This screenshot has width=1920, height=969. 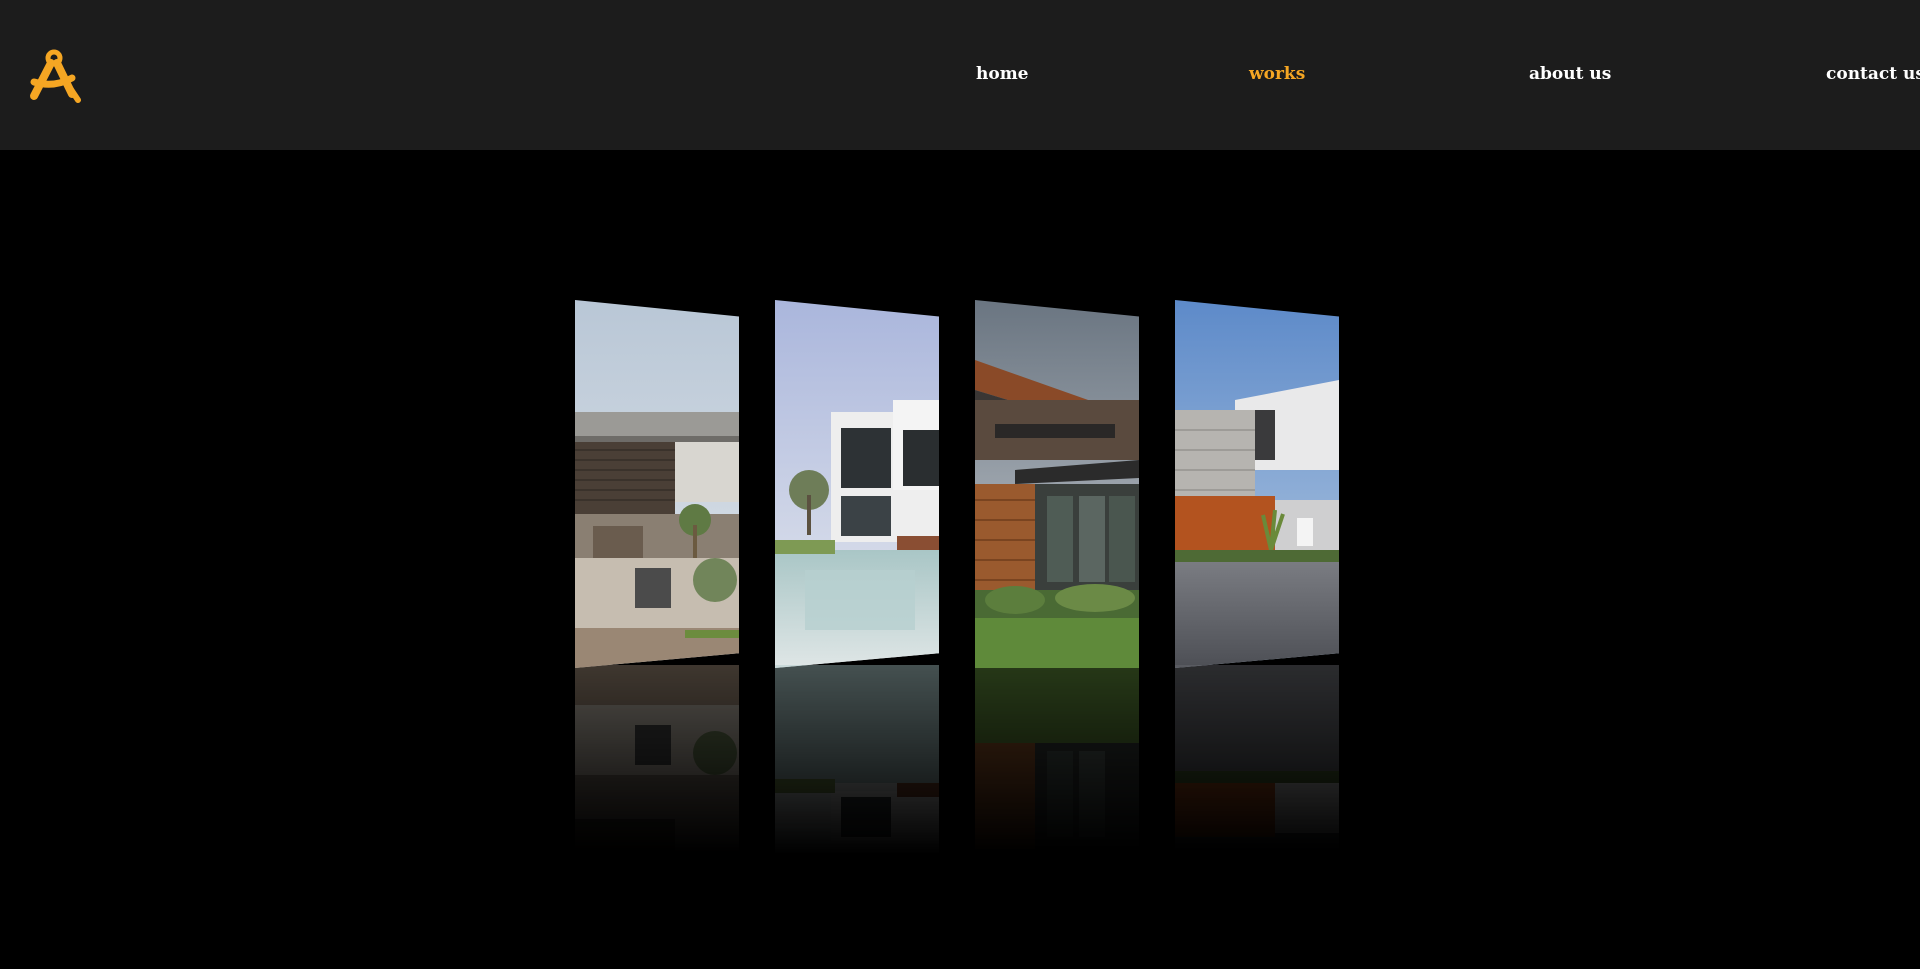 What do you see at coordinates (1257, 760) in the screenshot?
I see `gallery-card-4-reflection` at bounding box center [1257, 760].